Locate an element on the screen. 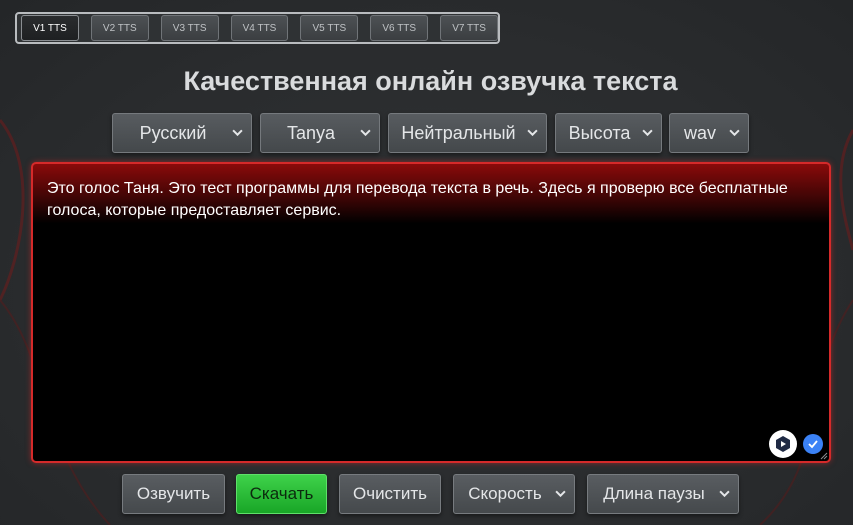 The height and width of the screenshot is (525, 853). tab-v3-tts: V3 TTS is located at coordinates (189, 28).